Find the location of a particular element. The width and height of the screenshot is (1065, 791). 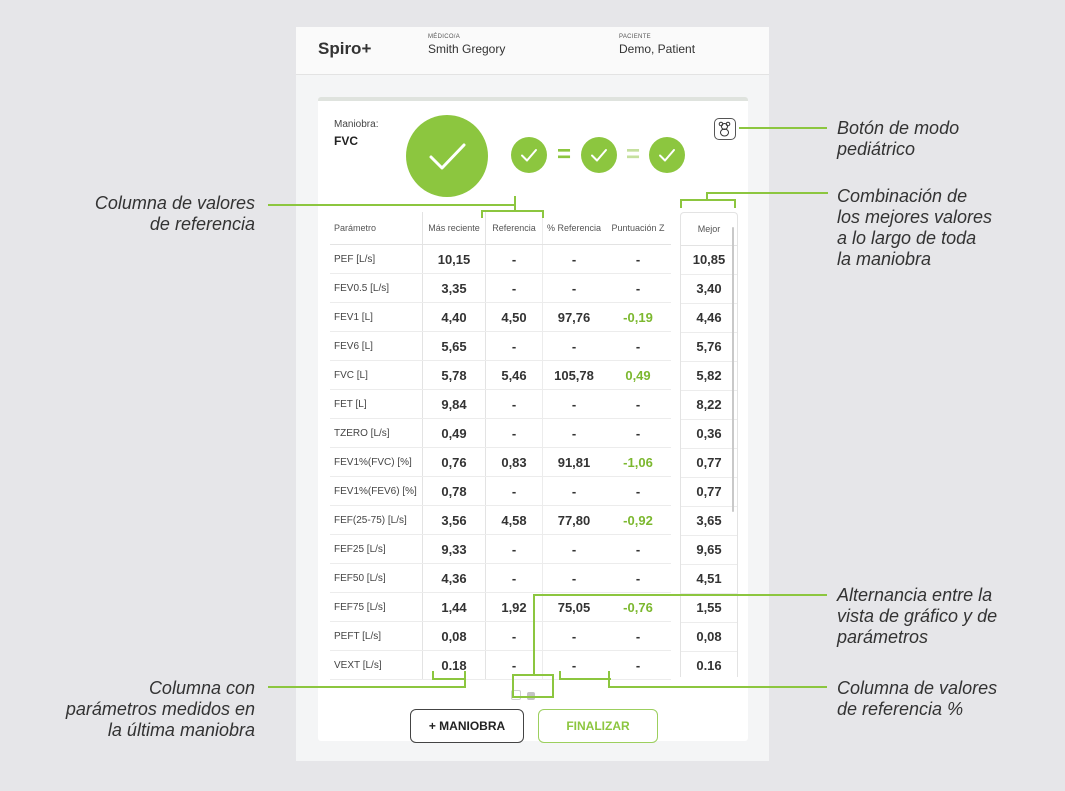

reference-value: 4,50 is located at coordinates (514, 317).